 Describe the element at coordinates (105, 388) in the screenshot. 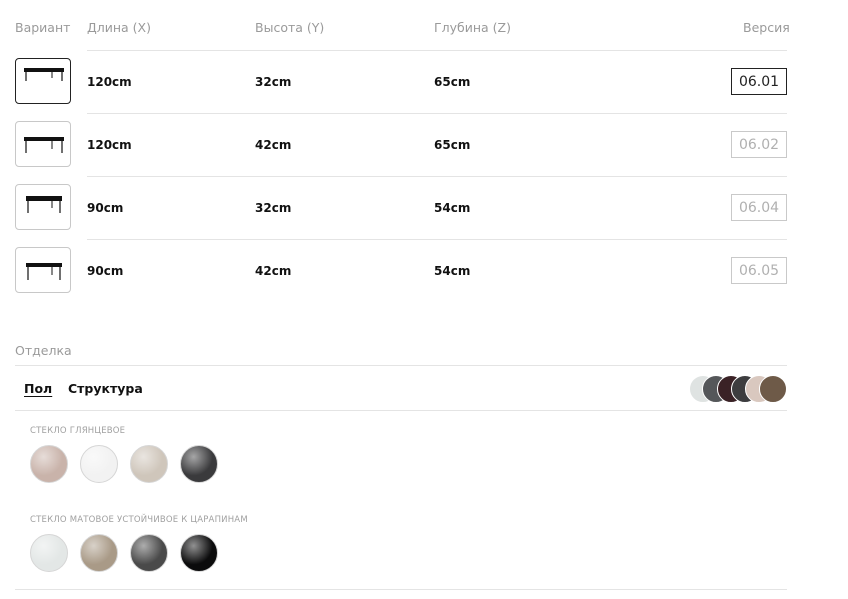

I see `tab-structure: Структура` at that location.